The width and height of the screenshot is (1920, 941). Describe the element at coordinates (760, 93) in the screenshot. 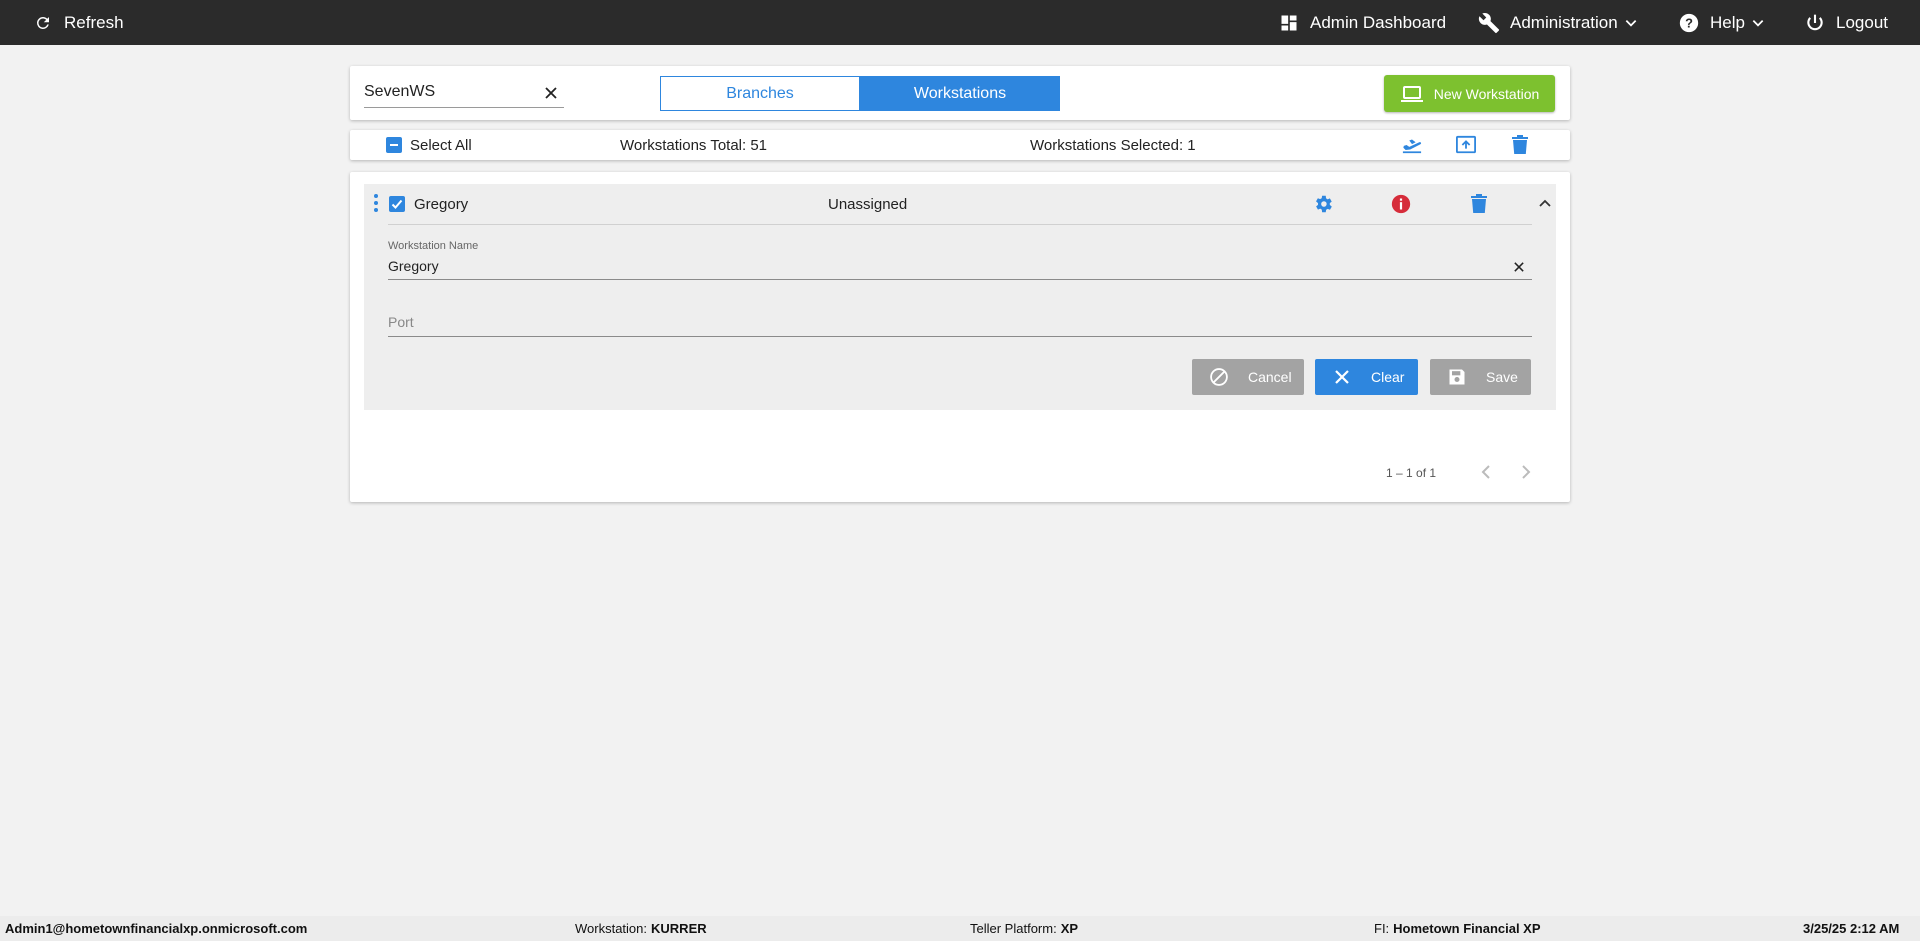

I see `tab-branches: Branches` at that location.